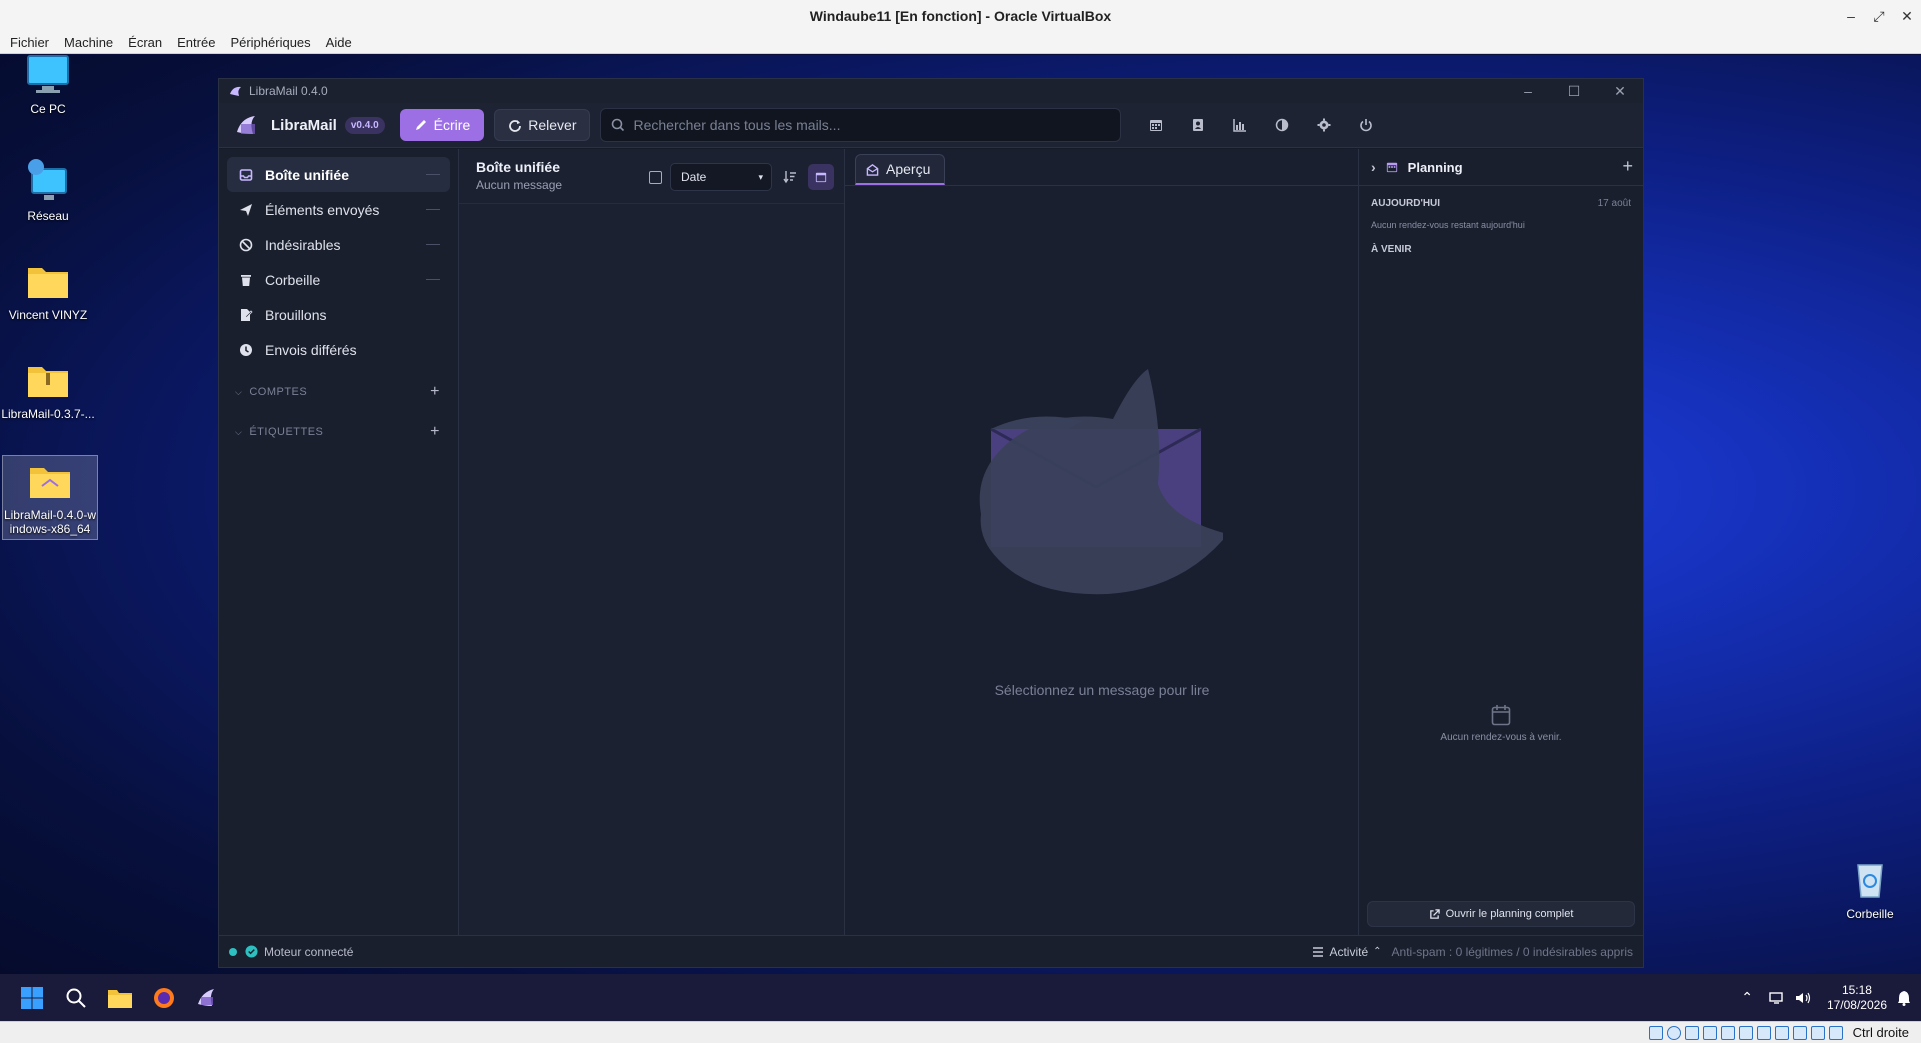 Image resolution: width=1921 pixels, height=1043 pixels. Describe the element at coordinates (1904, 998) in the screenshot. I see `notification-bell-icon` at that location.